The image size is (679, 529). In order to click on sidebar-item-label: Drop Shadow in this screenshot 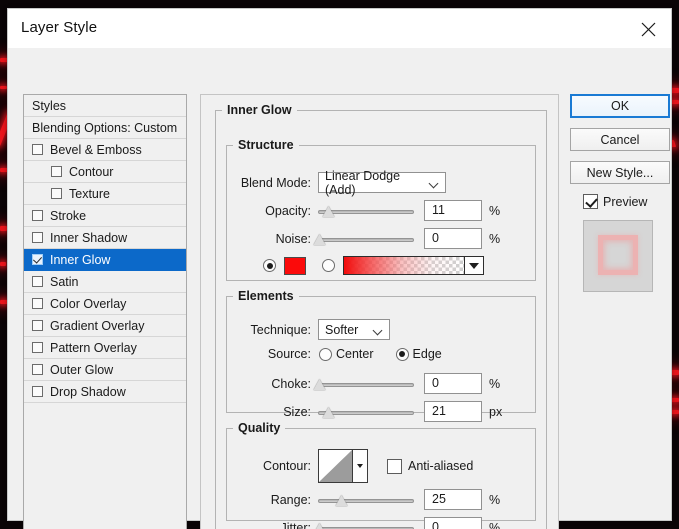, I will do `click(88, 391)`.